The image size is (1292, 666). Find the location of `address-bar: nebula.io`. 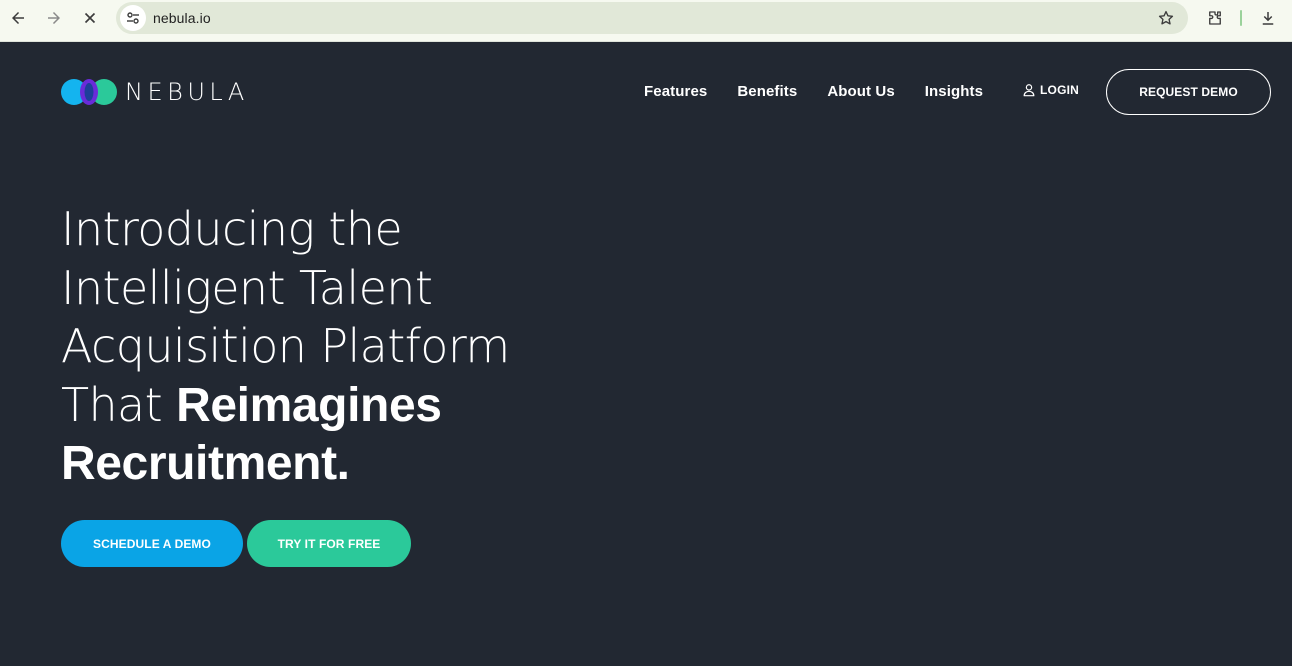

address-bar: nebula.io is located at coordinates (652, 18).